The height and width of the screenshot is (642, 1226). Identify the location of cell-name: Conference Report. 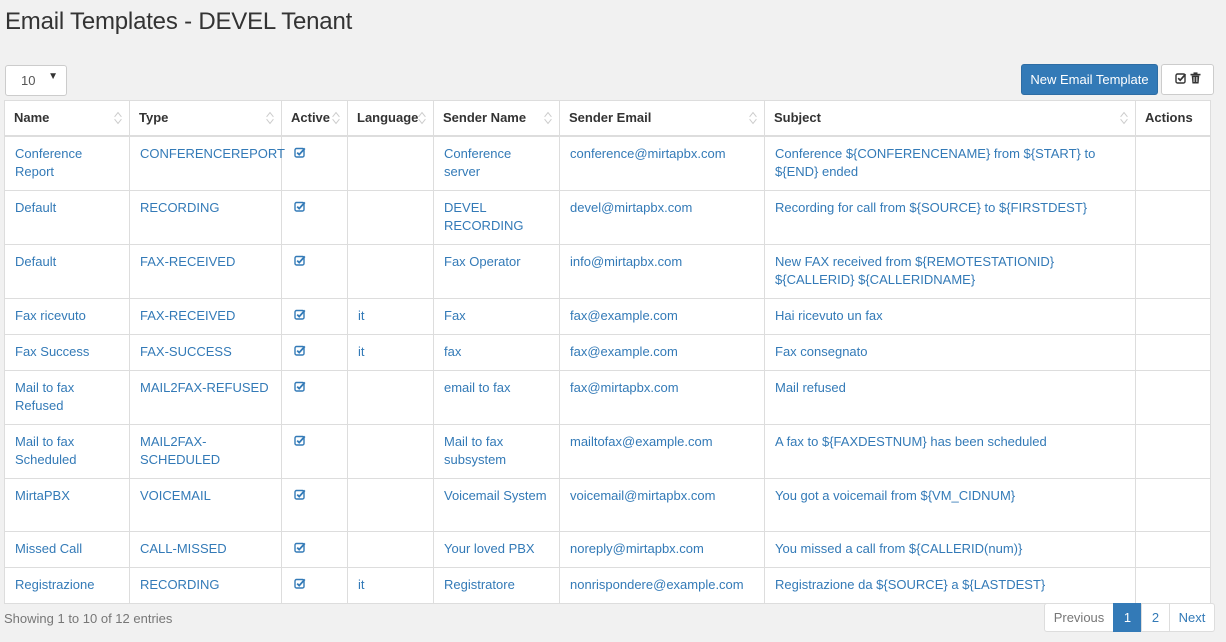
(67, 163).